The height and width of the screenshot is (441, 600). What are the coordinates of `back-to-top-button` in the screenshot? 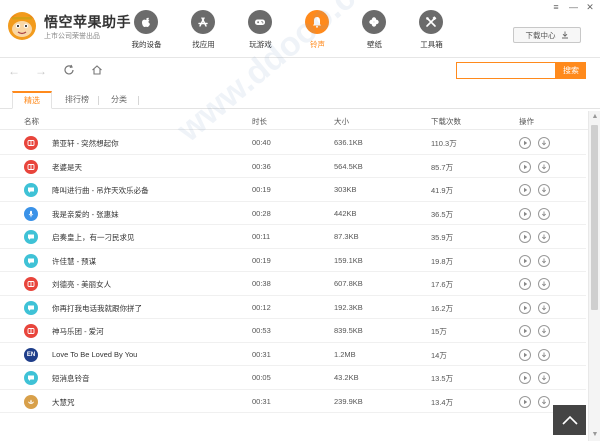 It's located at (569, 420).